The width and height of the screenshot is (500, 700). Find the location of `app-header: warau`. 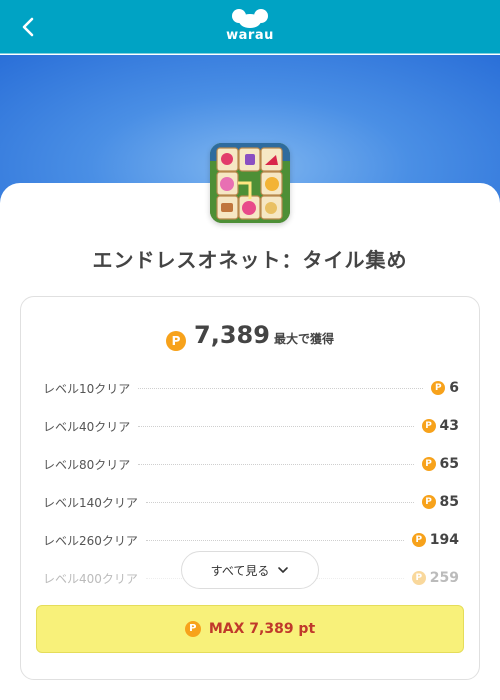

app-header: warau is located at coordinates (250, 27).